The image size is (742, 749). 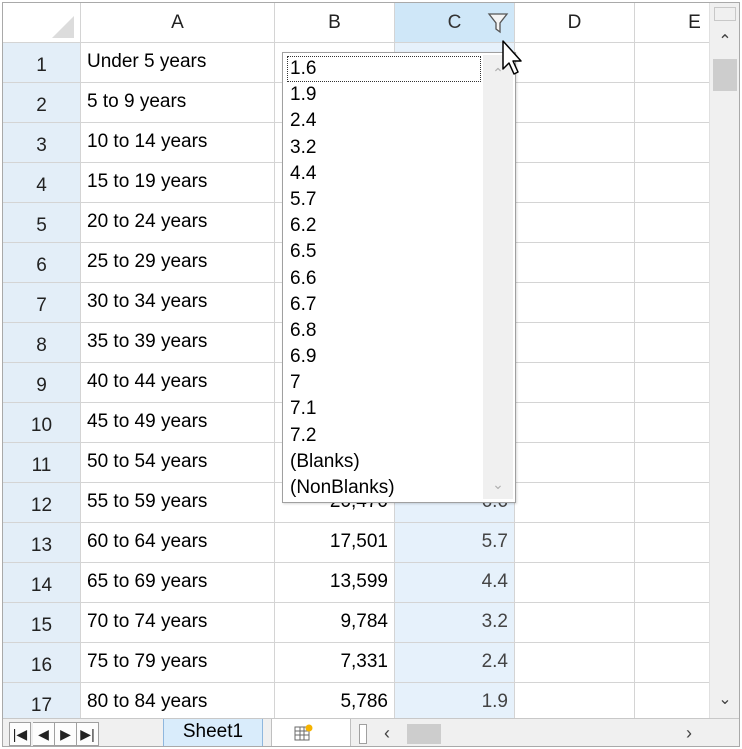 What do you see at coordinates (455, 583) in the screenshot?
I see `cell-c14: 4.4` at bounding box center [455, 583].